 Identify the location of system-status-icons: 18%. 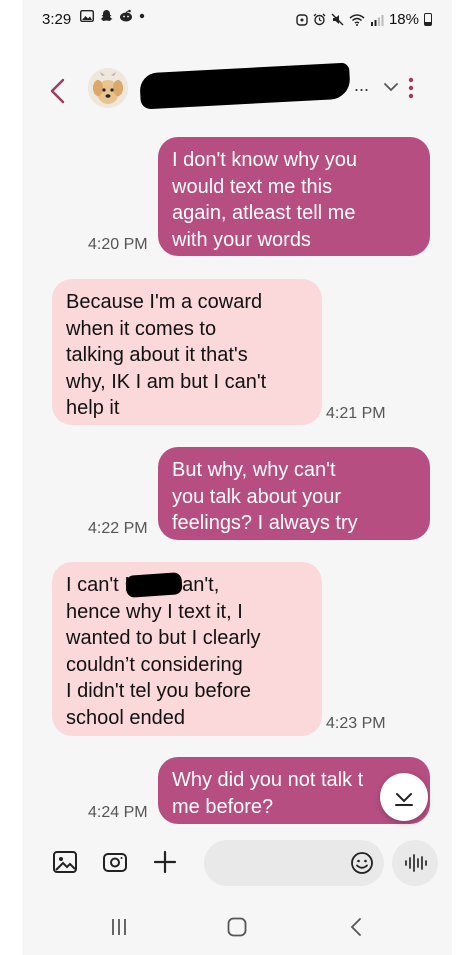
(364, 19).